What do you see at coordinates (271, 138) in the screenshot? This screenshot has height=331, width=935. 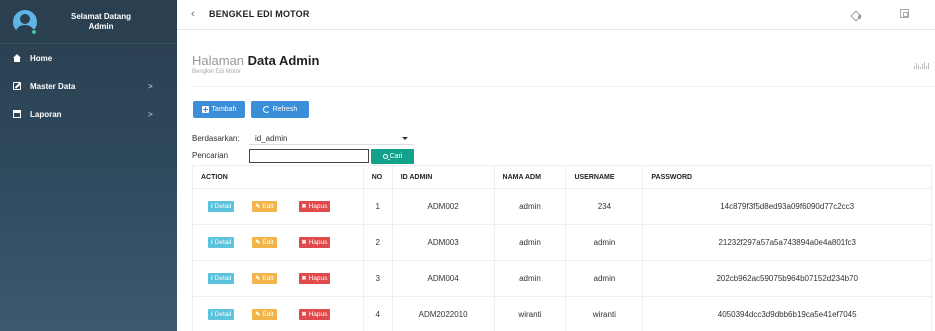 I see `filter-by-value: id_admin` at bounding box center [271, 138].